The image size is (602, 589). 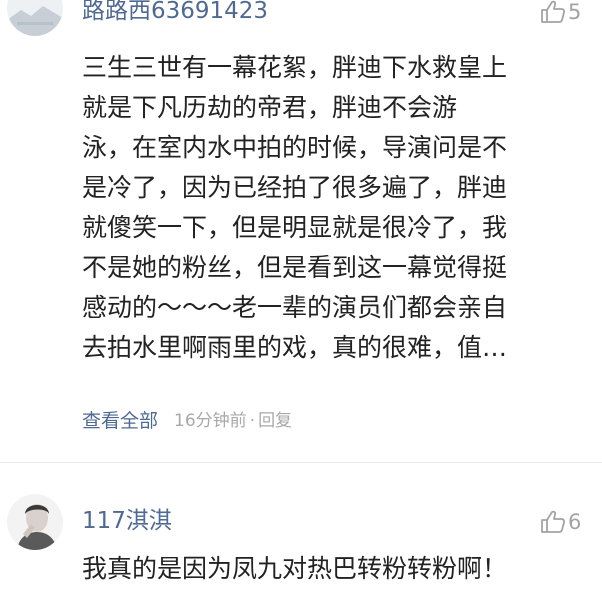 What do you see at coordinates (275, 421) in the screenshot?
I see `reply-button: 回复` at bounding box center [275, 421].